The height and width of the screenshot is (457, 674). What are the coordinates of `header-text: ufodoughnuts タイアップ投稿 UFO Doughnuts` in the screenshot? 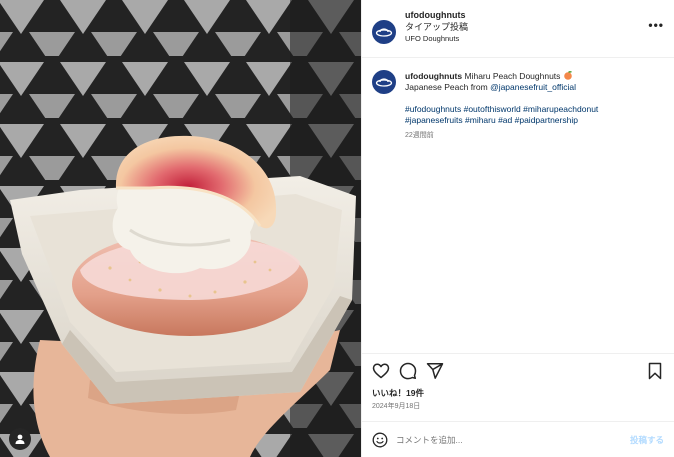 It's located at (526, 26).